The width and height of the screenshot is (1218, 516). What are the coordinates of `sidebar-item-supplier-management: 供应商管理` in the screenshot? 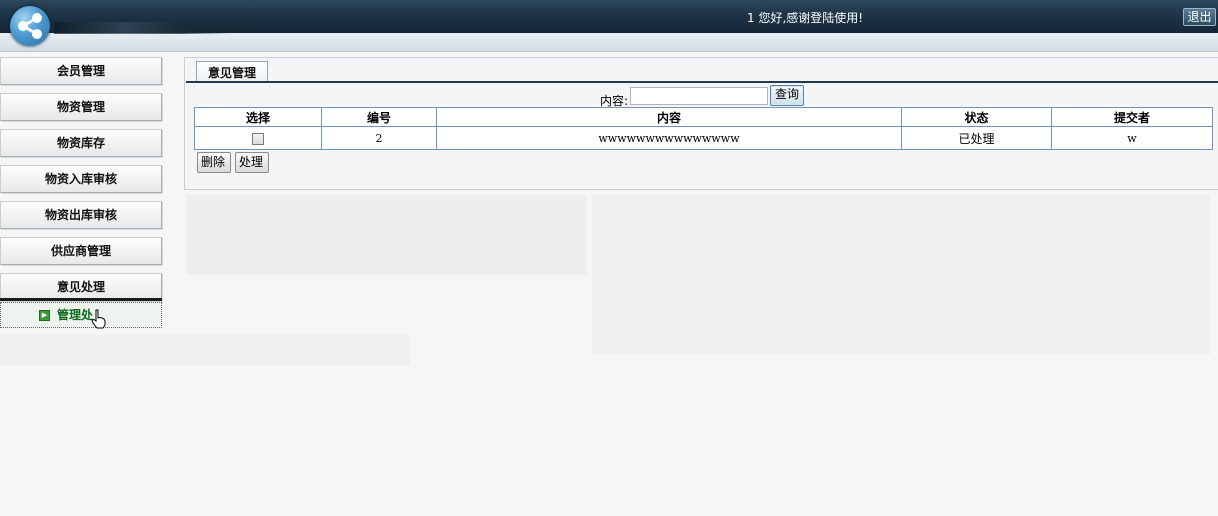 It's located at (81, 251).